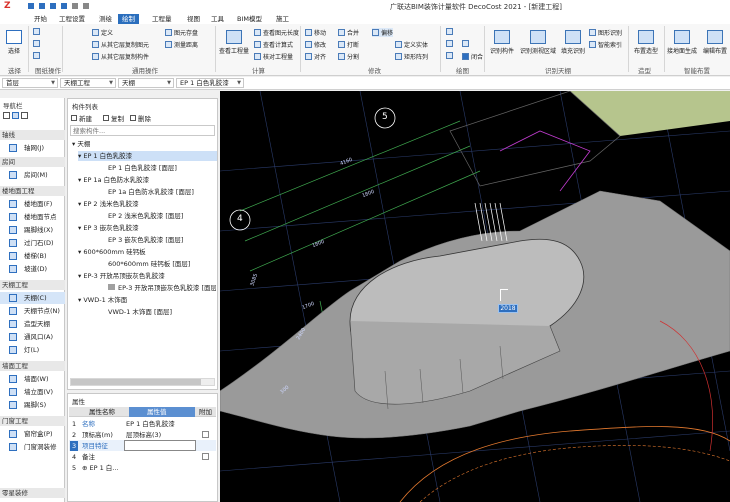  What do you see at coordinates (32, 148) in the screenshot?
I see `nav-item-grid: 轴网(J)` at bounding box center [32, 148].